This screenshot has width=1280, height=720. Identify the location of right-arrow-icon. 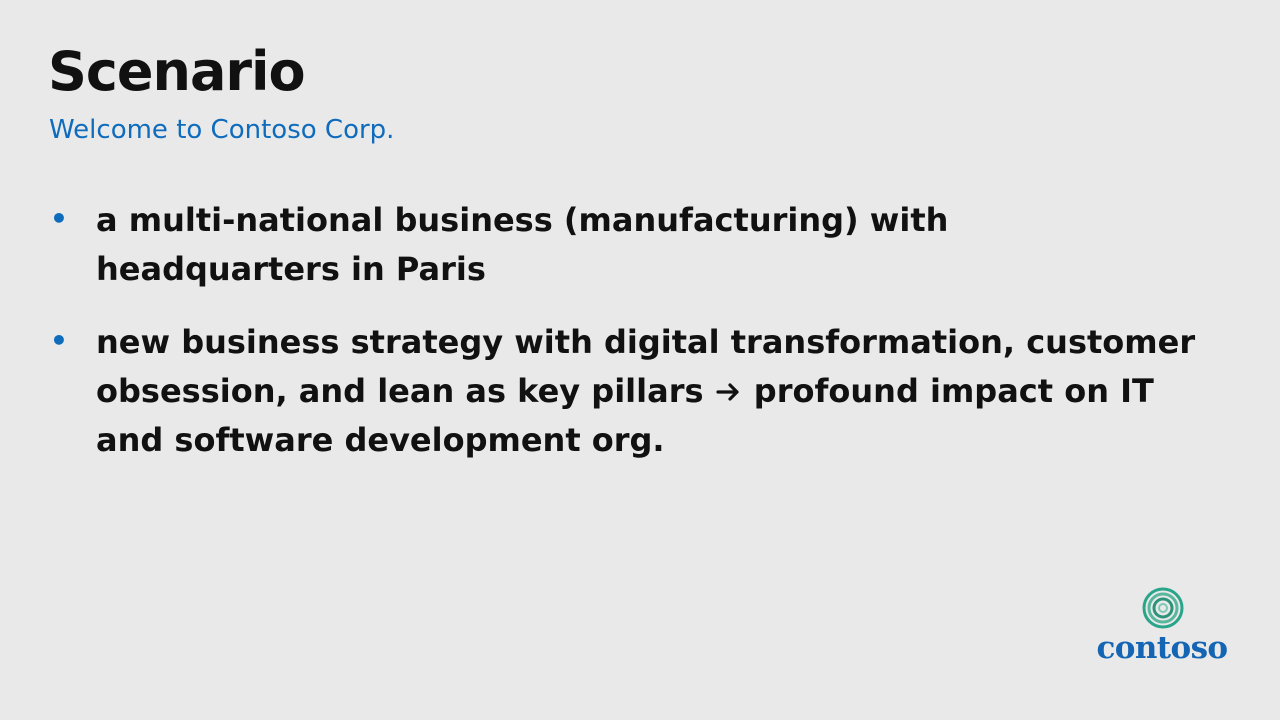
(727, 392).